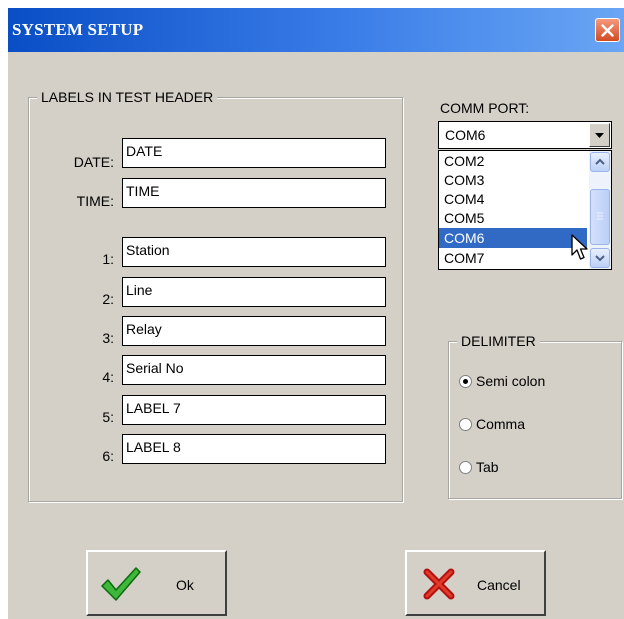 The height and width of the screenshot is (619, 624). What do you see at coordinates (465, 467) in the screenshot?
I see `tab-radio` at bounding box center [465, 467].